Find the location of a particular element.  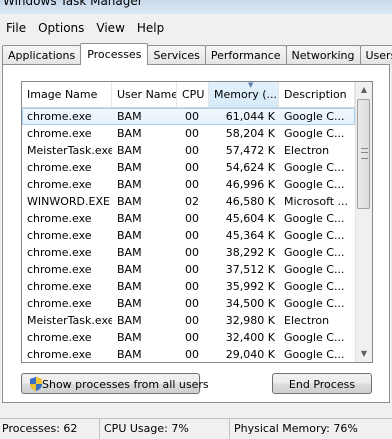

table-row: MeisterTask.exeBAM0057,472 KElectron is located at coordinates (188, 150).